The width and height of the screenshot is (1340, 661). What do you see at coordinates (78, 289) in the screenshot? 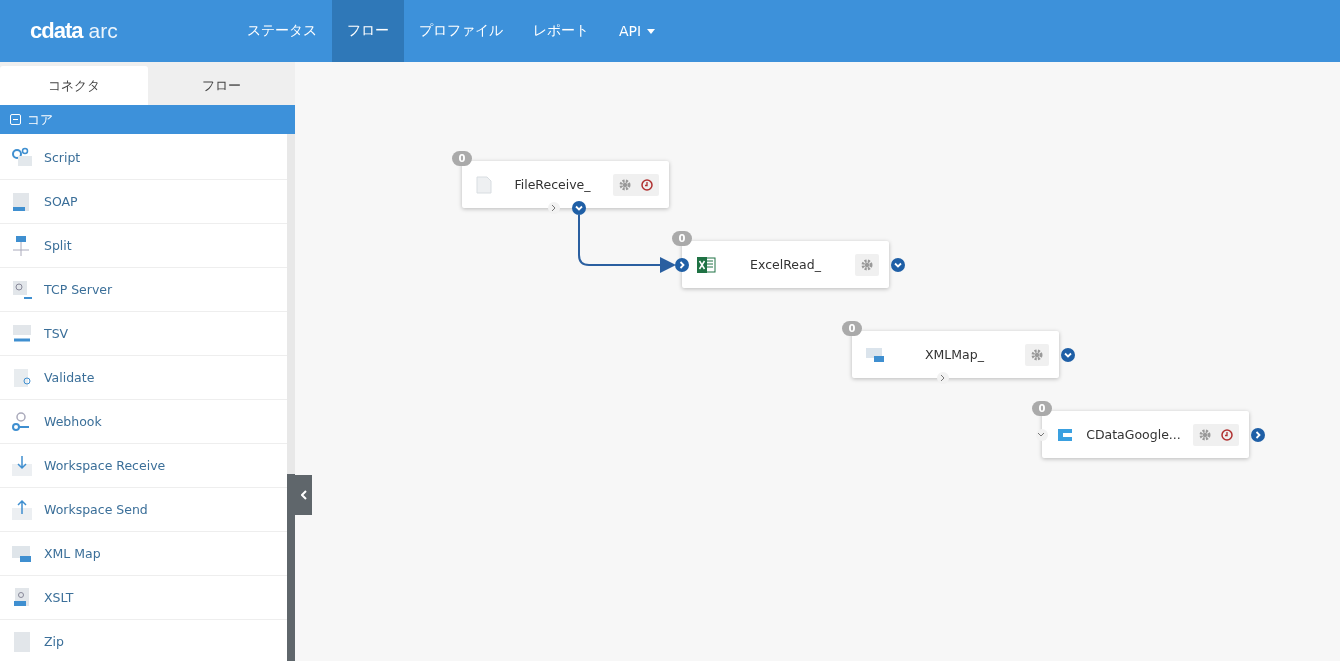
I see `connector-item: TCP Server` at bounding box center [78, 289].